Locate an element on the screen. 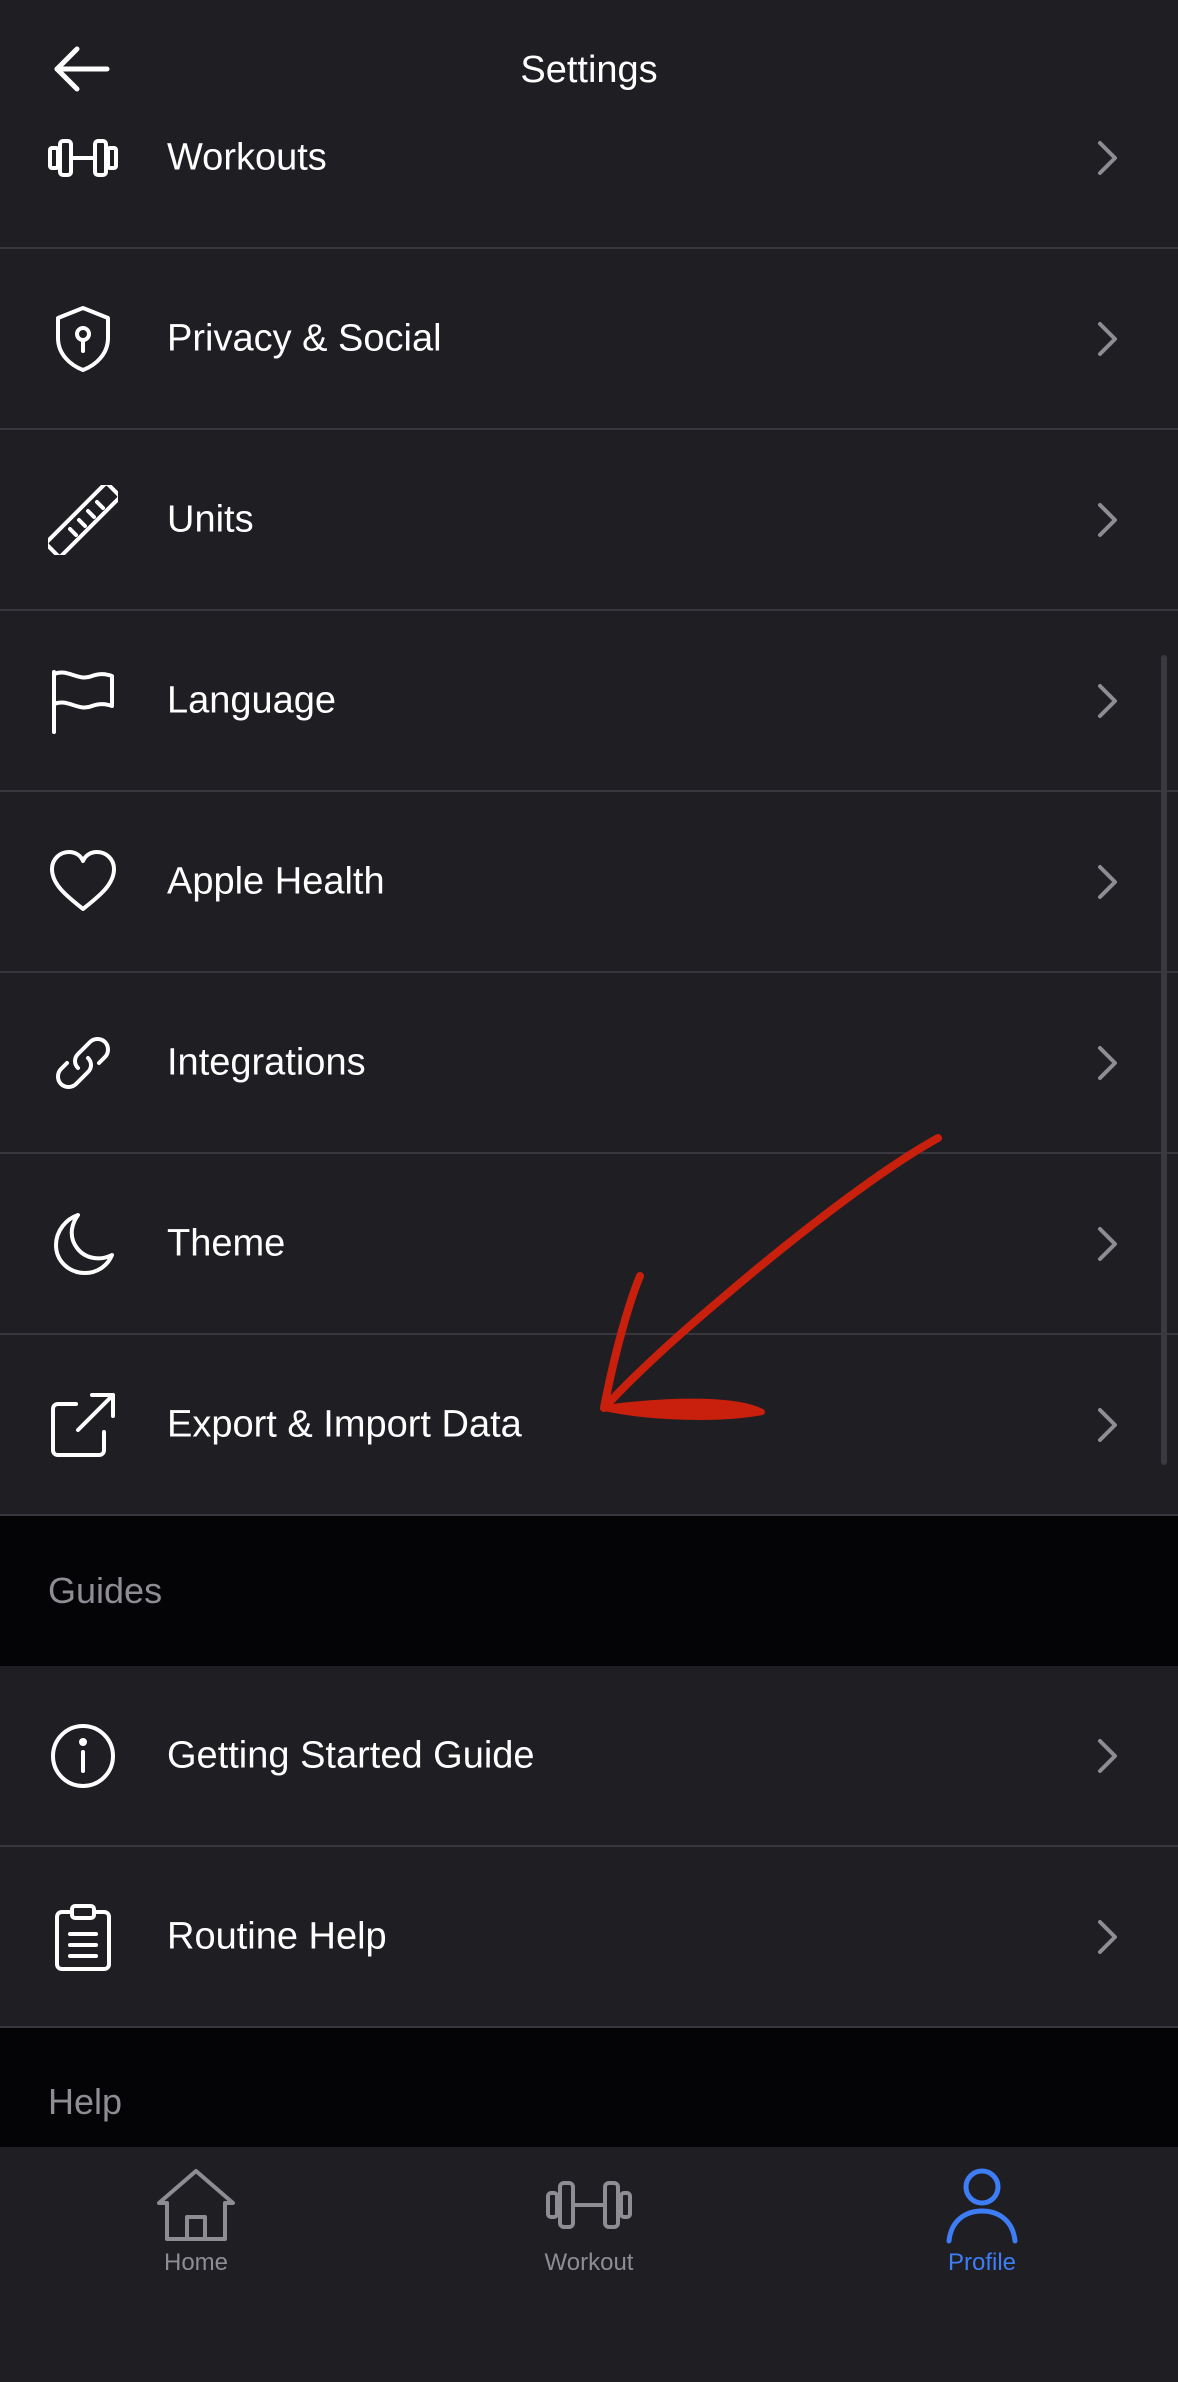  clipboard-icon is located at coordinates (83, 1937).